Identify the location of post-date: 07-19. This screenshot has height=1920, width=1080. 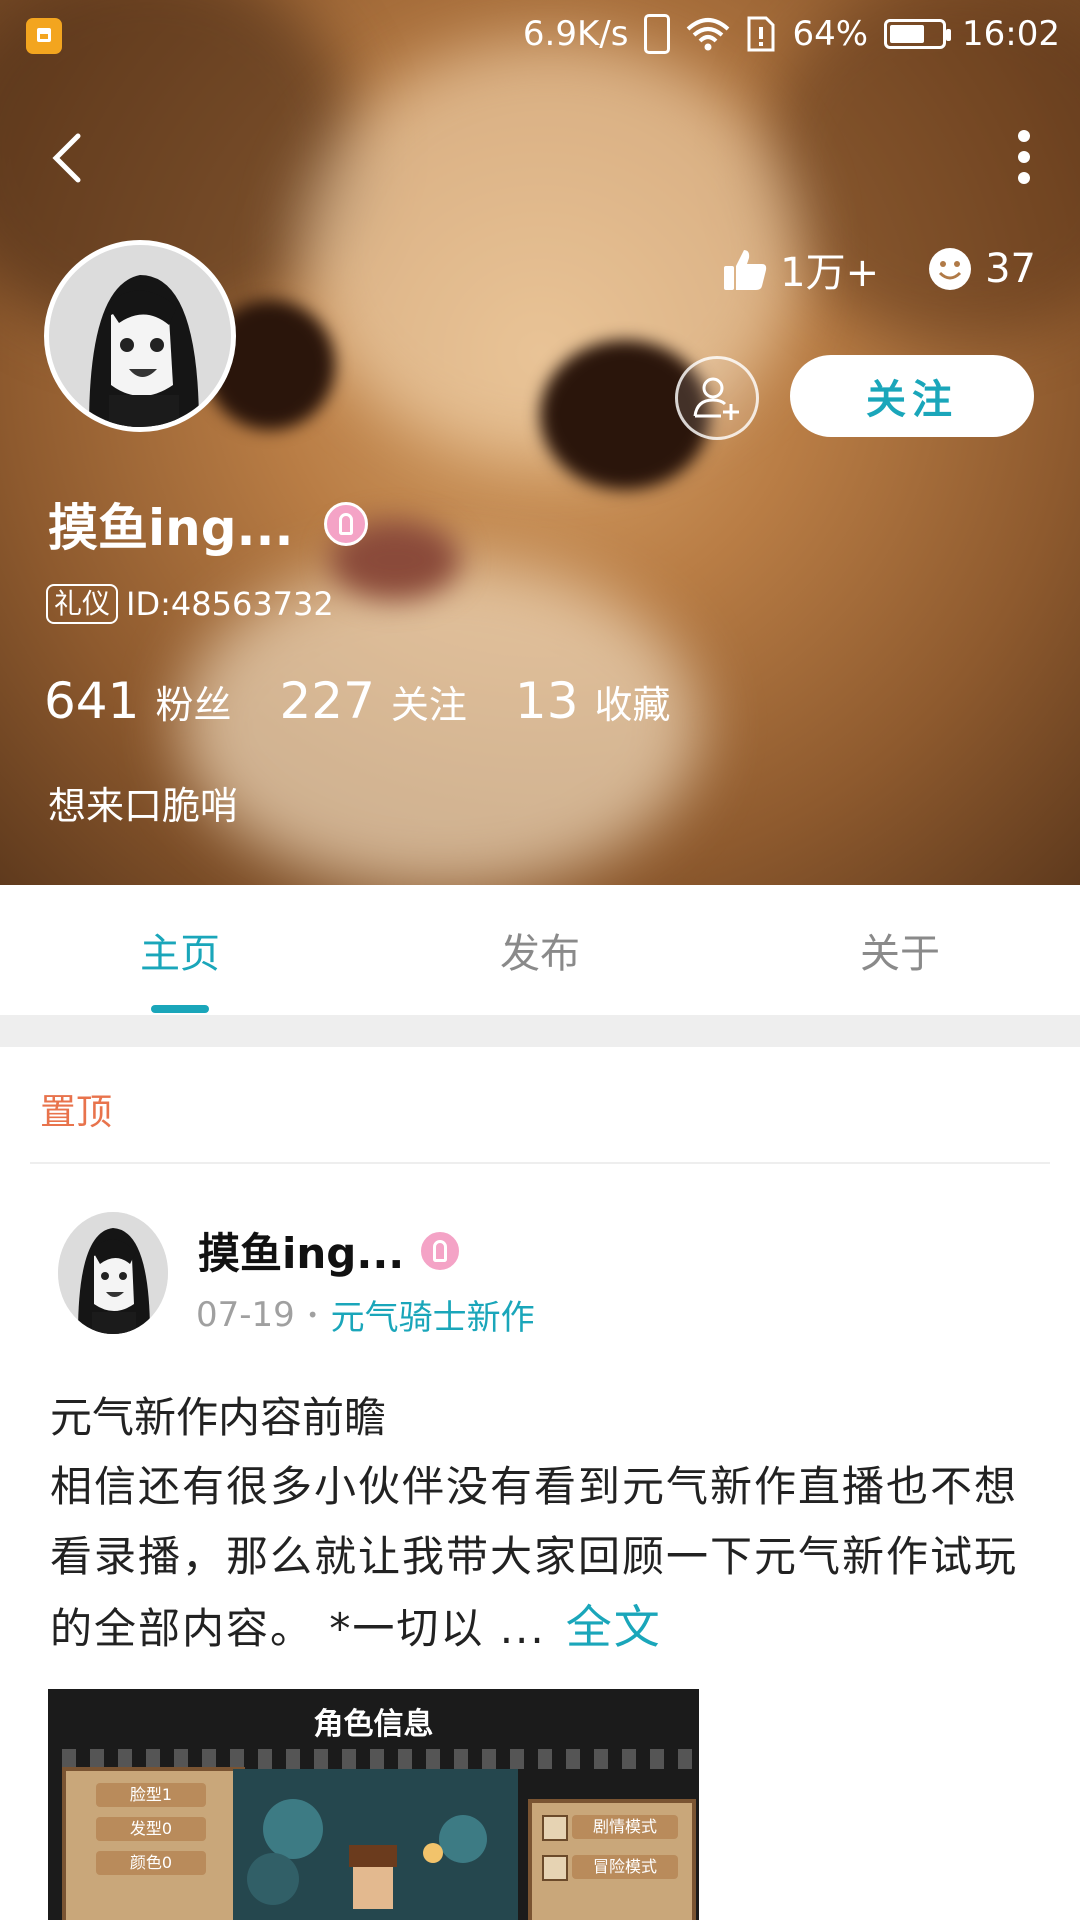
(245, 1314).